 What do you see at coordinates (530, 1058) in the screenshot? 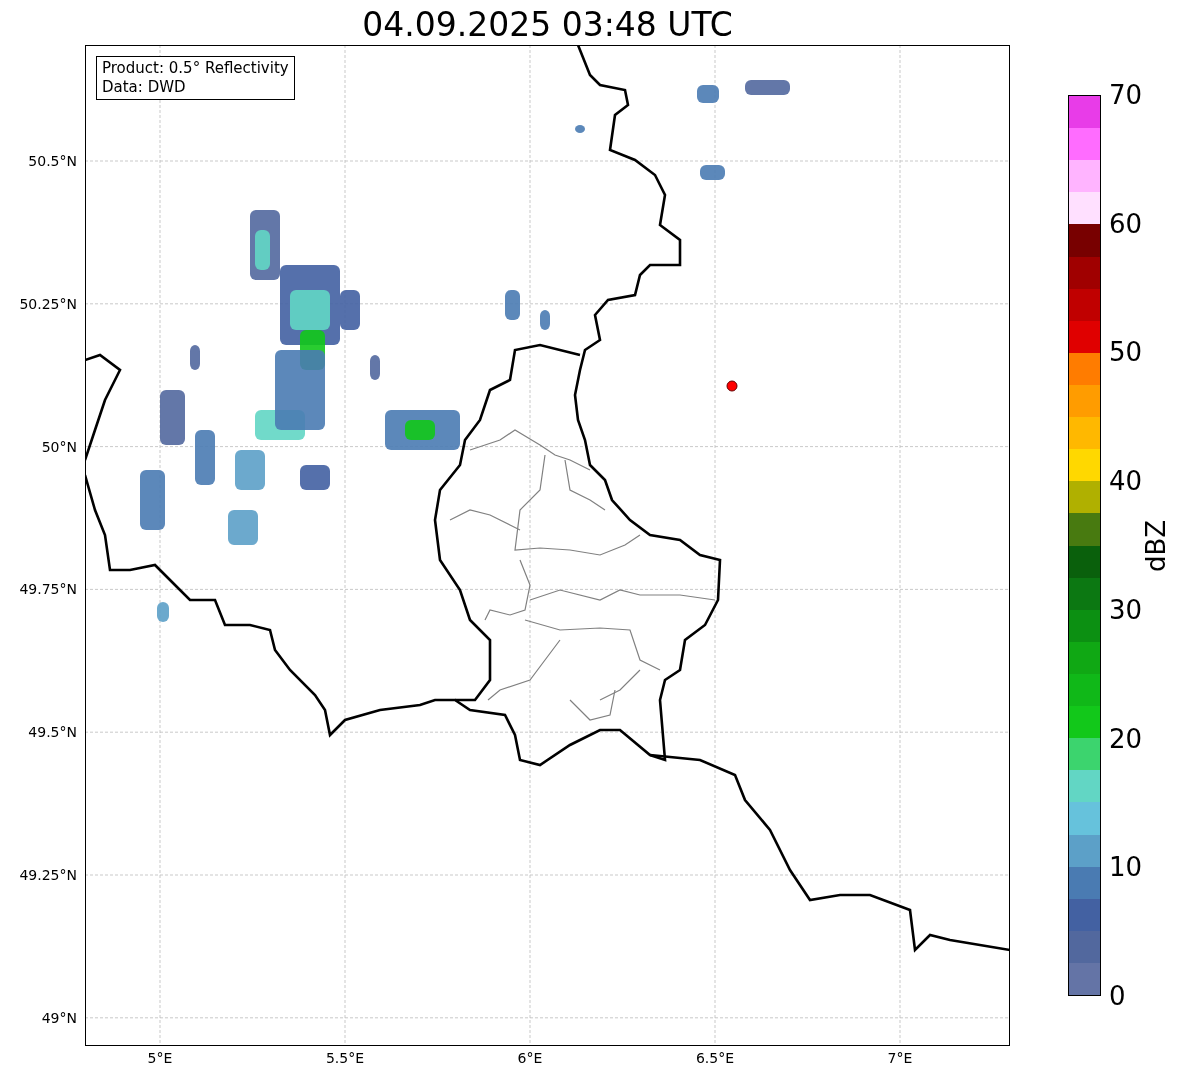
I see `longitude-label: 6°E` at bounding box center [530, 1058].